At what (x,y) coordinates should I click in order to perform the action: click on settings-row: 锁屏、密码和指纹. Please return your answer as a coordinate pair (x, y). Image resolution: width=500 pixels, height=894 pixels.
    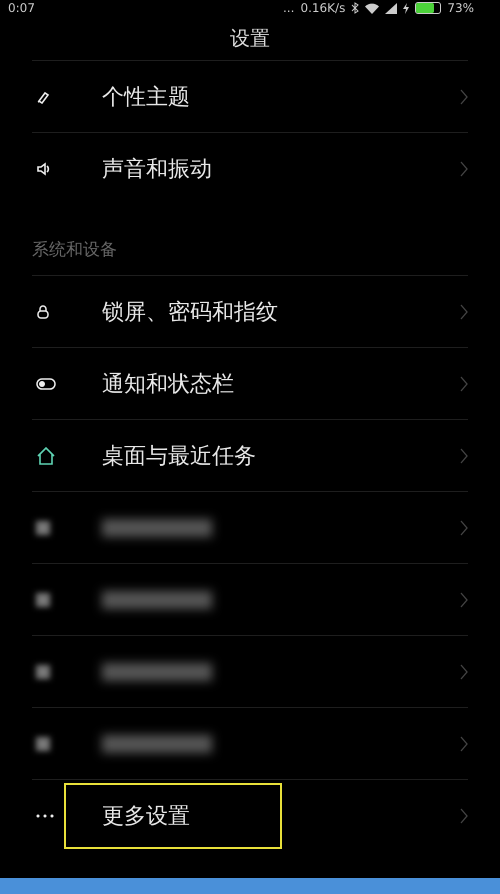
    Looking at the image, I should click on (250, 311).